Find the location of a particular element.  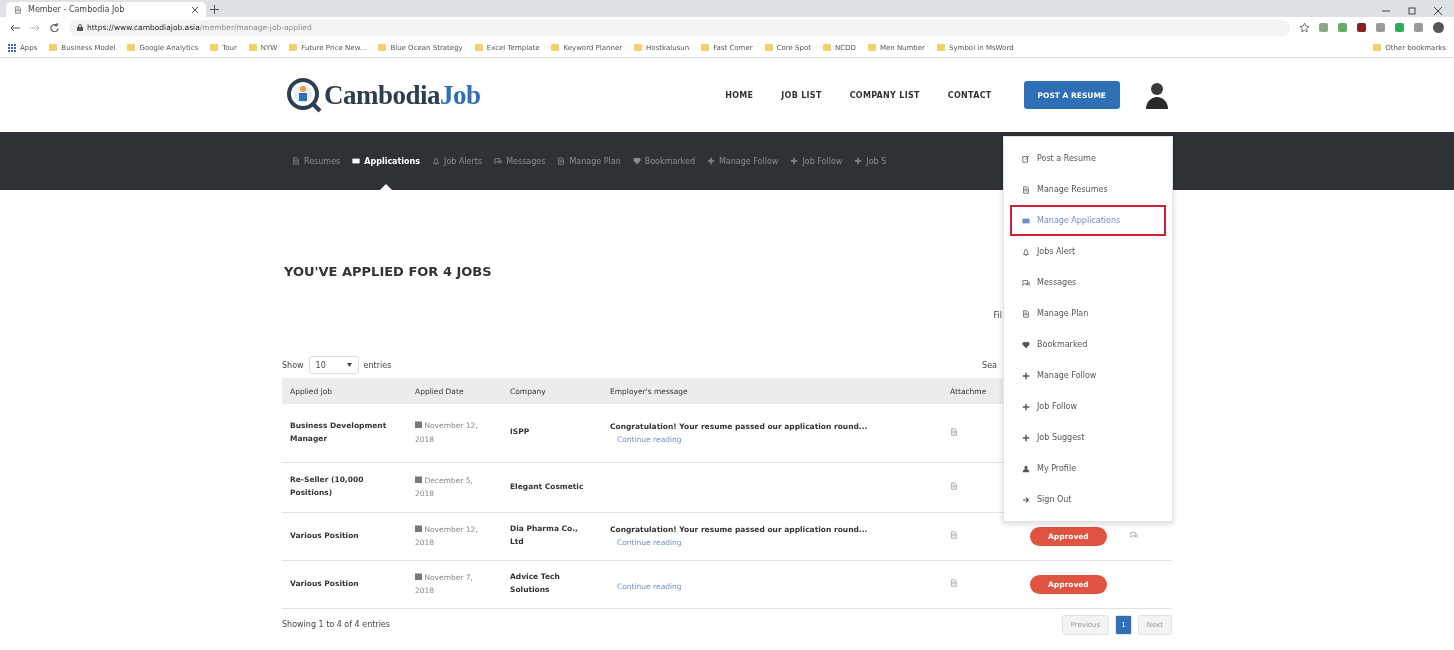

star-icon is located at coordinates (1304, 27).